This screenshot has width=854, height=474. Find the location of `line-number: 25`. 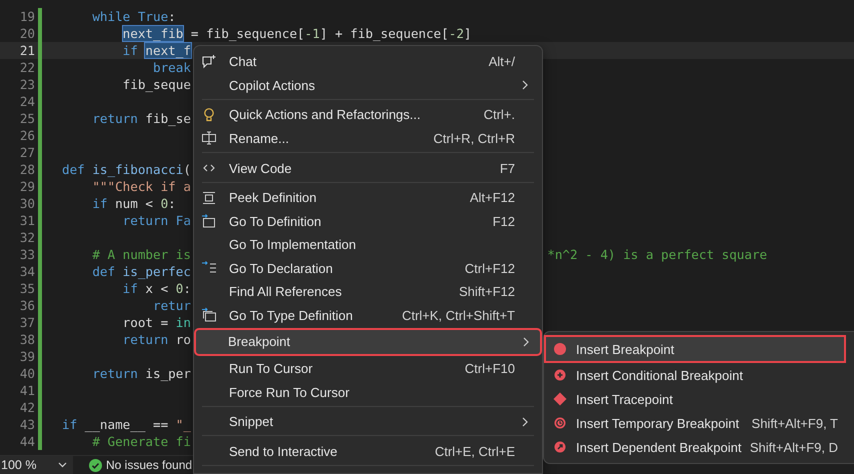

line-number: 25 is located at coordinates (26, 118).